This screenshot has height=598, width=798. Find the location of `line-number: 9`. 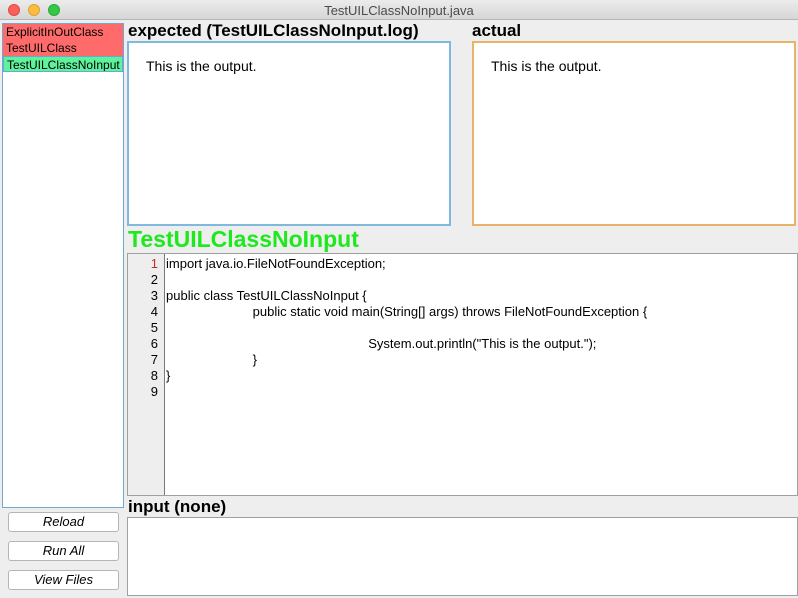

line-number: 9 is located at coordinates (154, 391).